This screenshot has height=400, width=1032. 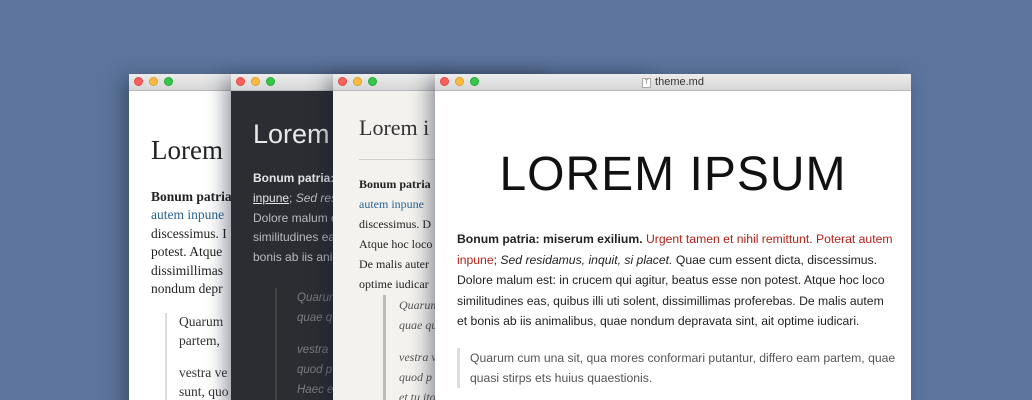 What do you see at coordinates (187, 252) in the screenshot?
I see `text-line: potest. Atque` at bounding box center [187, 252].